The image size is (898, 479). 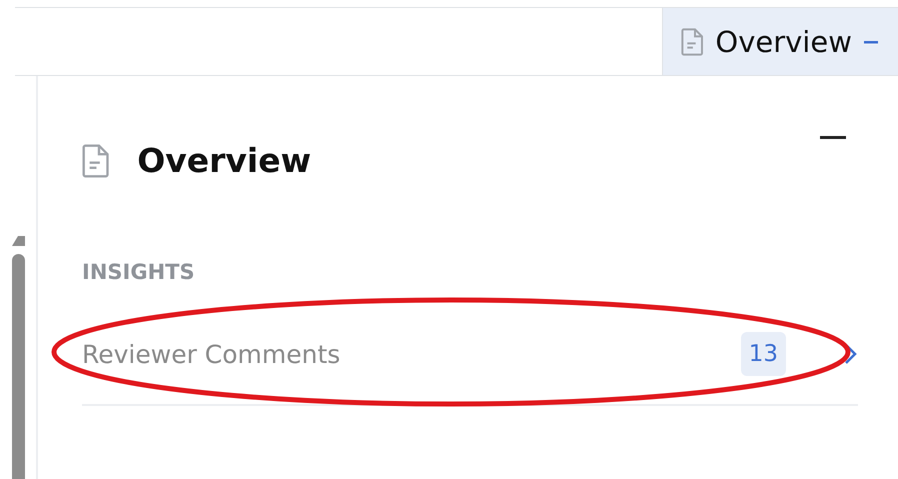 I want to click on chevron-right-icon, so click(x=851, y=354).